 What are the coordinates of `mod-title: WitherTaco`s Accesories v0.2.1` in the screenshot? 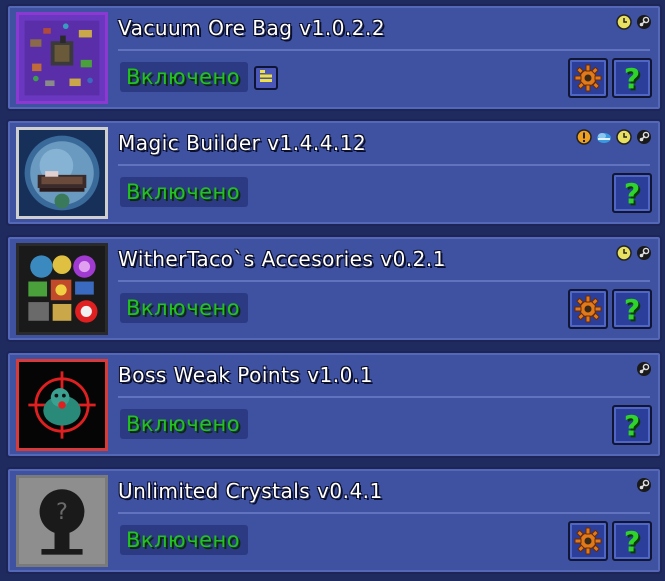 It's located at (282, 259).